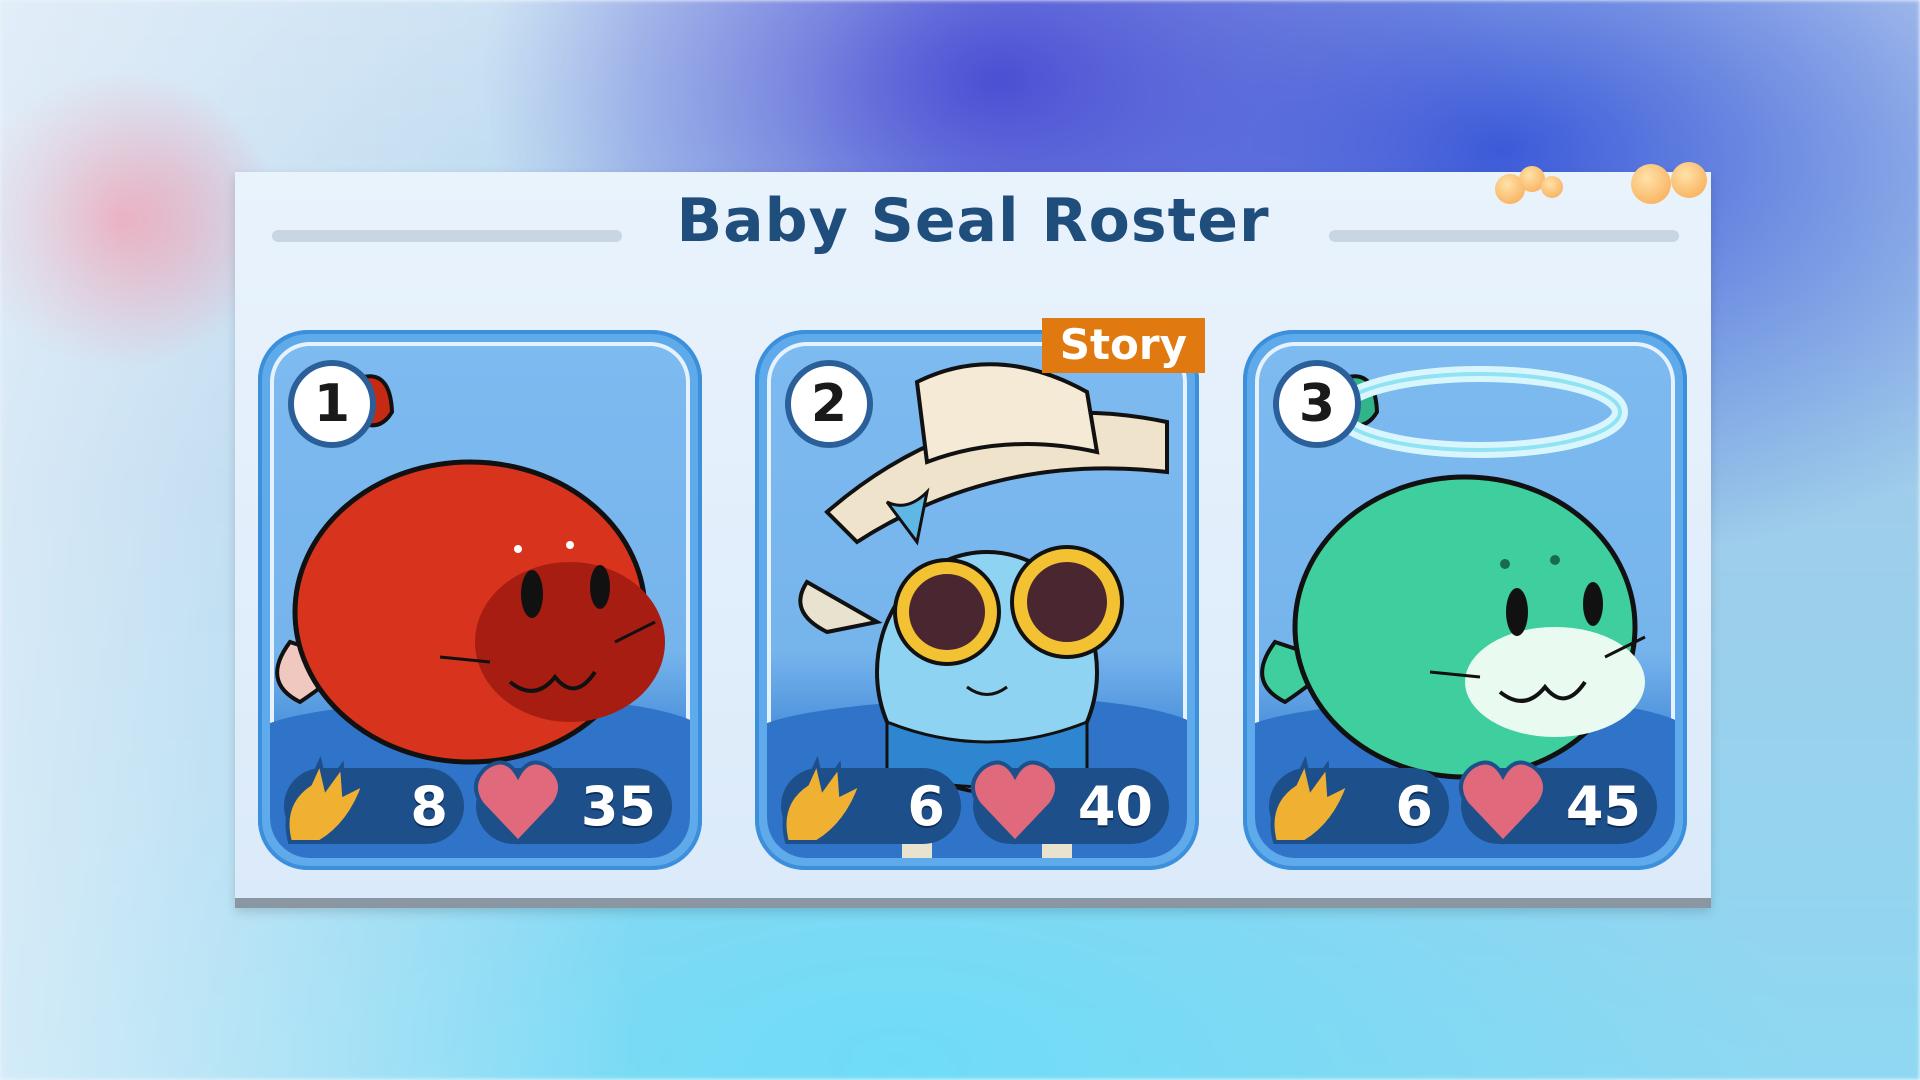  I want to click on card-number-badge: 1, so click(332, 404).